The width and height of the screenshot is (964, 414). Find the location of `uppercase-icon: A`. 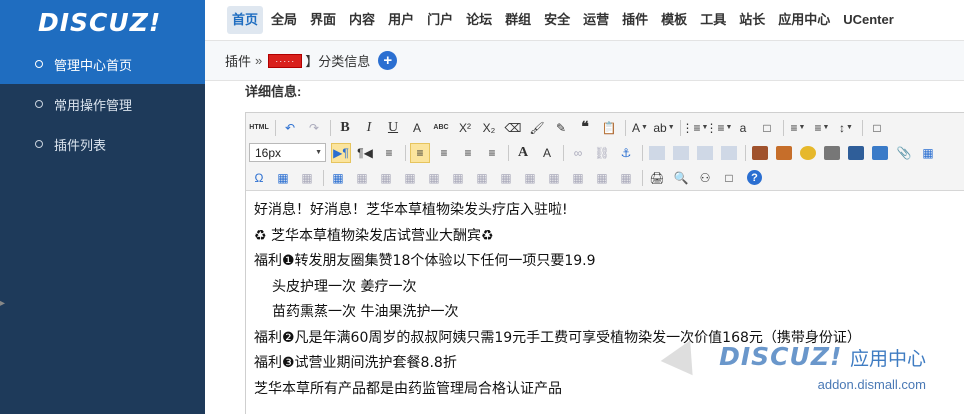

uppercase-icon: A is located at coordinates (523, 153).